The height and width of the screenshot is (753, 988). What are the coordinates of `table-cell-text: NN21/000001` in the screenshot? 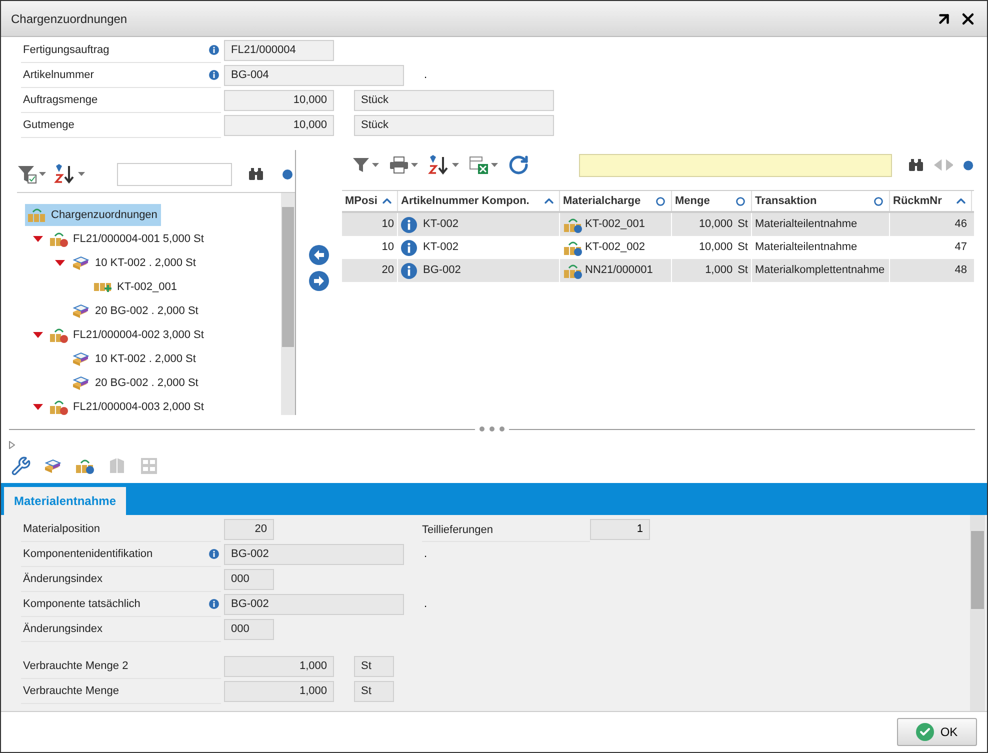 It's located at (619, 270).